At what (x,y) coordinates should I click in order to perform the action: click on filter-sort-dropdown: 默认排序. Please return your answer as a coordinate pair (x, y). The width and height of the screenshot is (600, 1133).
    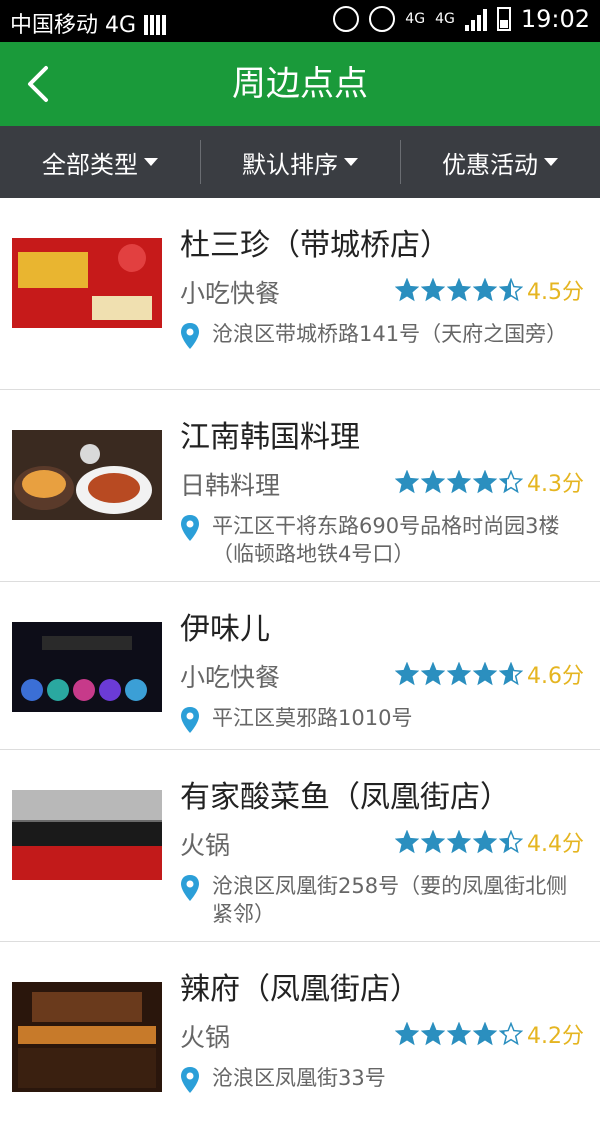
    Looking at the image, I should click on (300, 162).